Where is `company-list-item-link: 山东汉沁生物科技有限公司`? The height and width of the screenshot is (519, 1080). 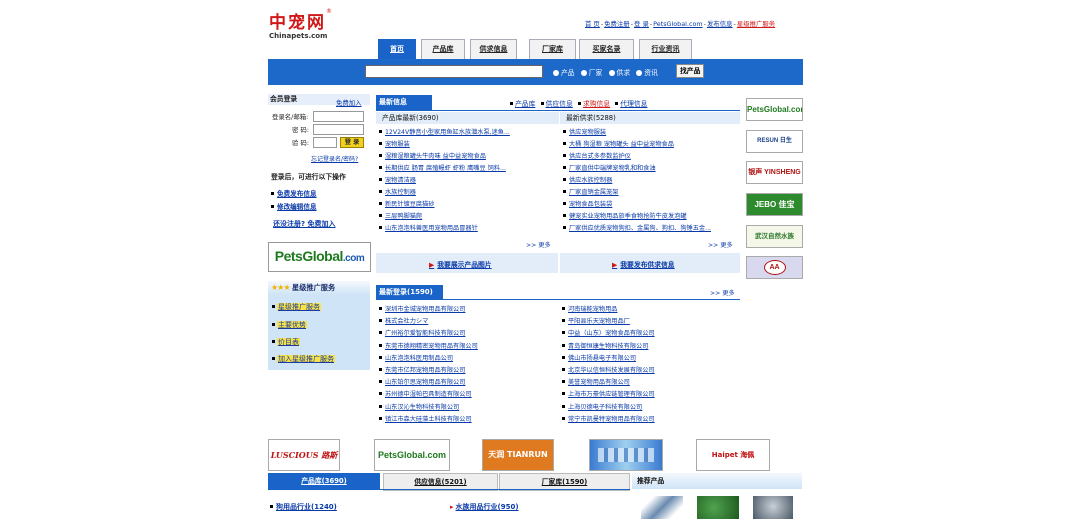 company-list-item-link: 山东汉沁生物科技有限公司 is located at coordinates (422, 407).